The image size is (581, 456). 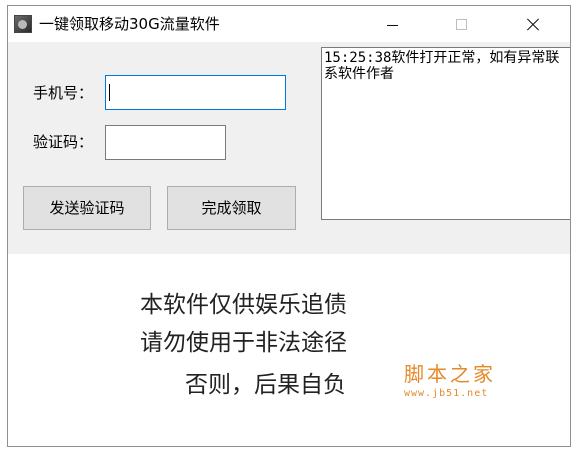 I want to click on watermark-title: 脚本之家, so click(x=450, y=374).